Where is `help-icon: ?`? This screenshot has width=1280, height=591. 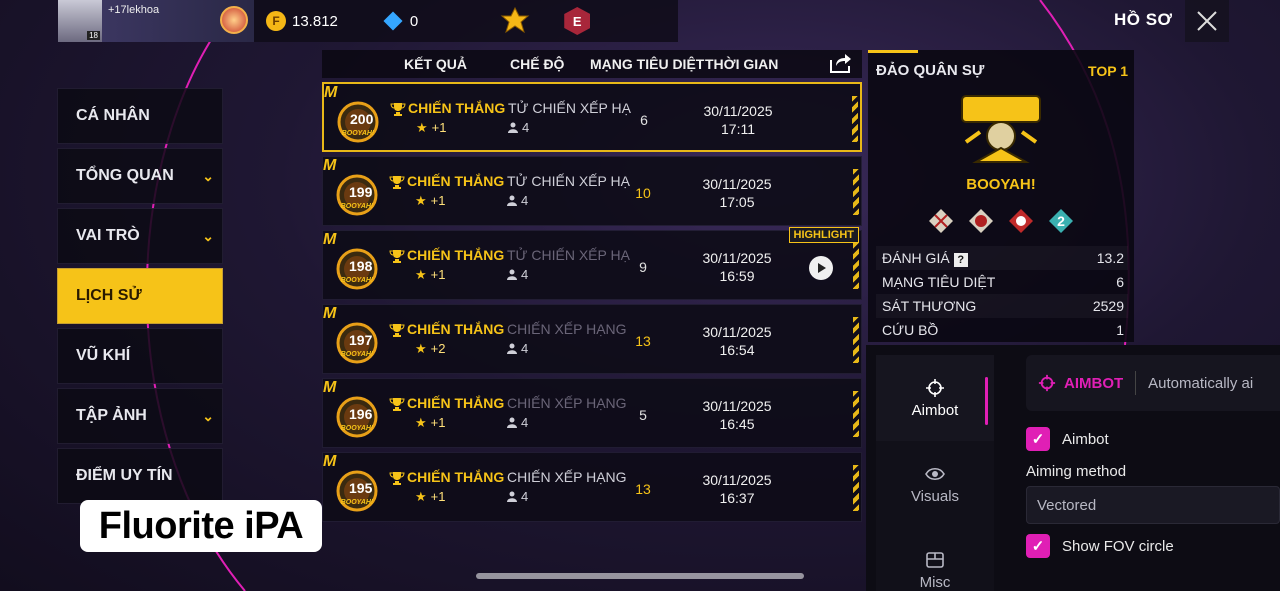 help-icon: ? is located at coordinates (960, 259).